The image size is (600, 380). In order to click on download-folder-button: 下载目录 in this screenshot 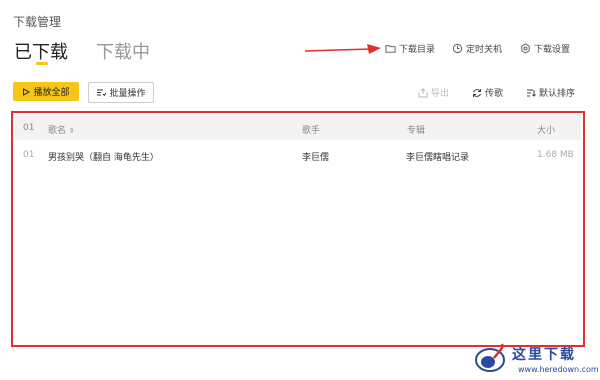, I will do `click(410, 48)`.